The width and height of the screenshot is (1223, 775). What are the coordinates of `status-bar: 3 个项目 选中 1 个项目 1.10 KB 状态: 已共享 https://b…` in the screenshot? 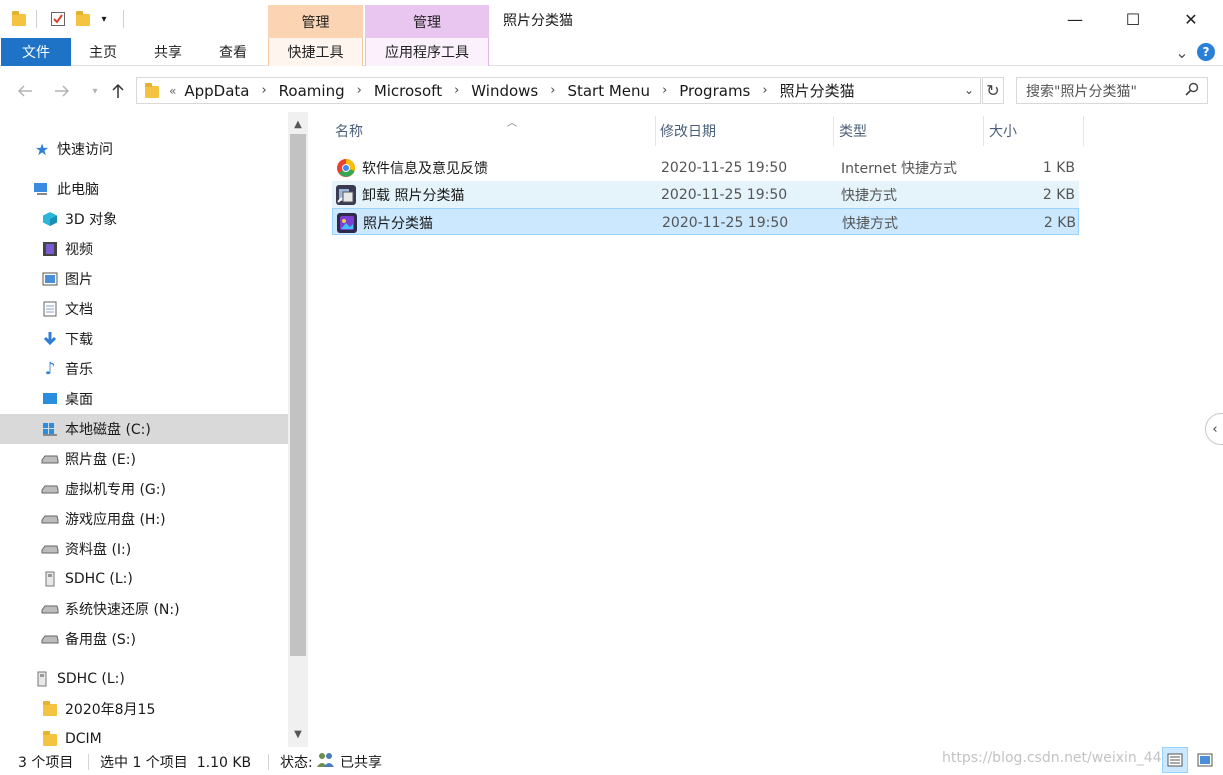 It's located at (611, 761).